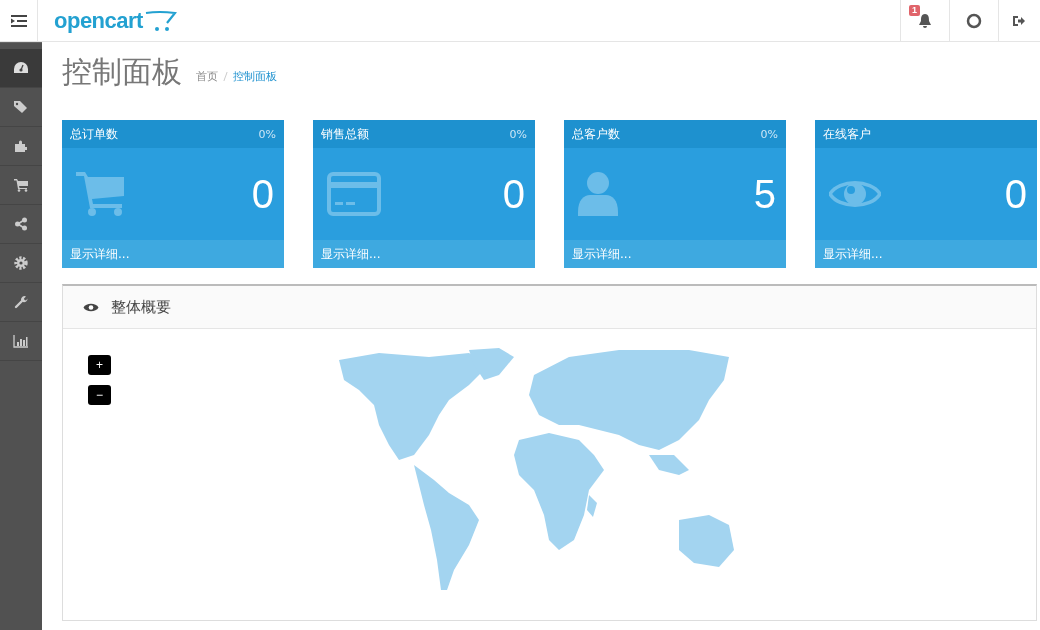 The width and height of the screenshot is (1040, 630). What do you see at coordinates (99, 365) in the screenshot?
I see `zoom-in-button: +` at bounding box center [99, 365].